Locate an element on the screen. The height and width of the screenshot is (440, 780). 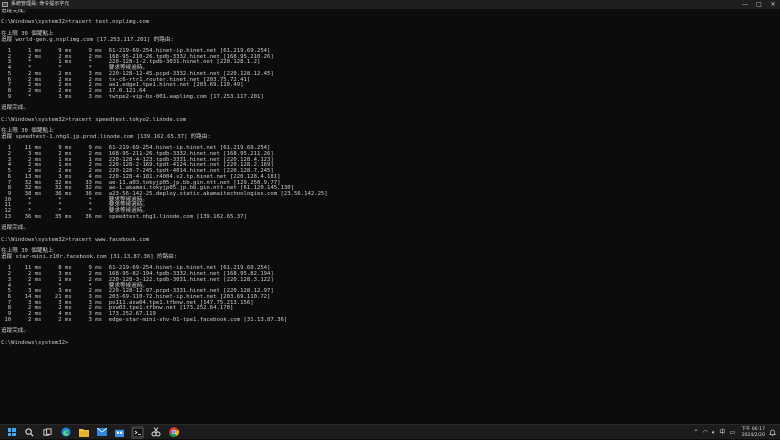
terminal-button is located at coordinates (137, 432).